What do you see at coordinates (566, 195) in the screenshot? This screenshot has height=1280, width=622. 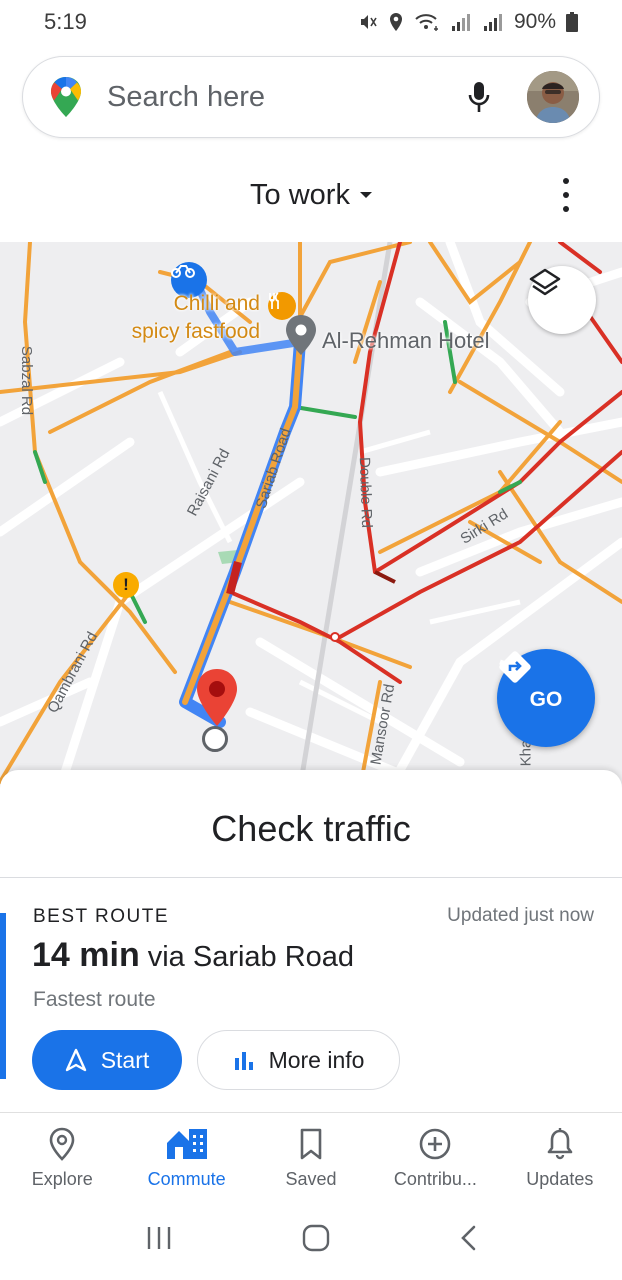 I see `more-options-icon` at bounding box center [566, 195].